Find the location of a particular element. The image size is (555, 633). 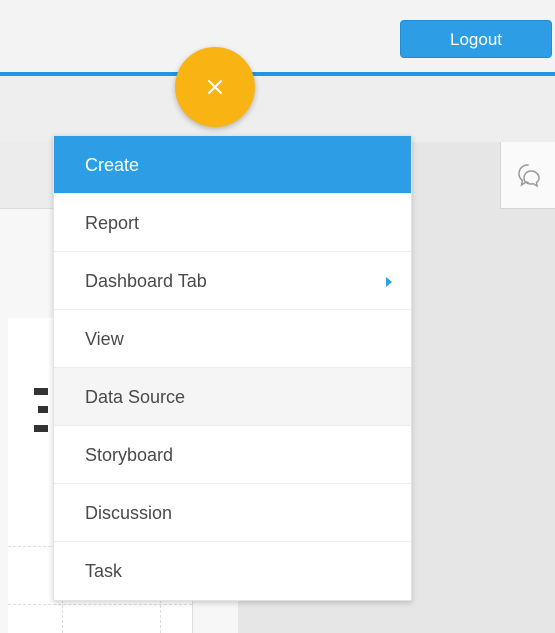

close-menu-button is located at coordinates (215, 87).